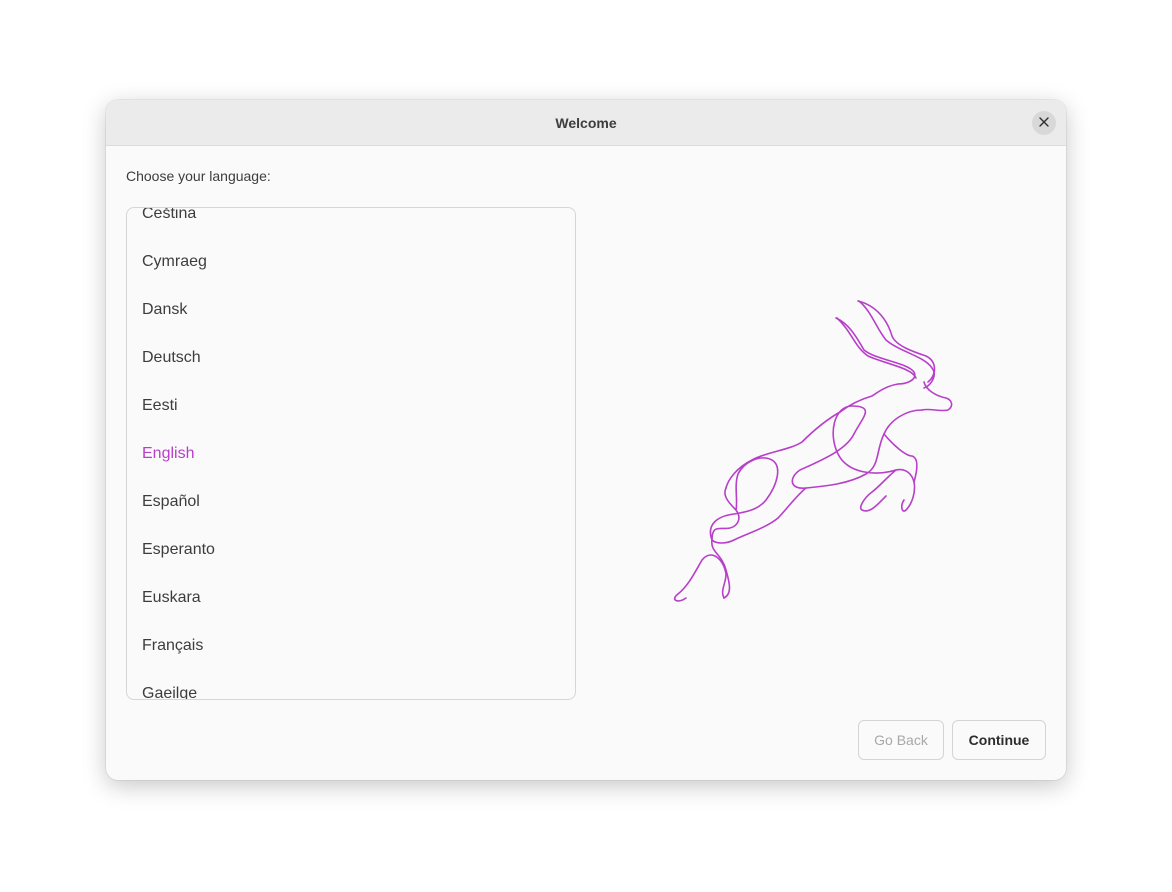  Describe the element at coordinates (351, 223) in the screenshot. I see `language-item: Čeština` at that location.